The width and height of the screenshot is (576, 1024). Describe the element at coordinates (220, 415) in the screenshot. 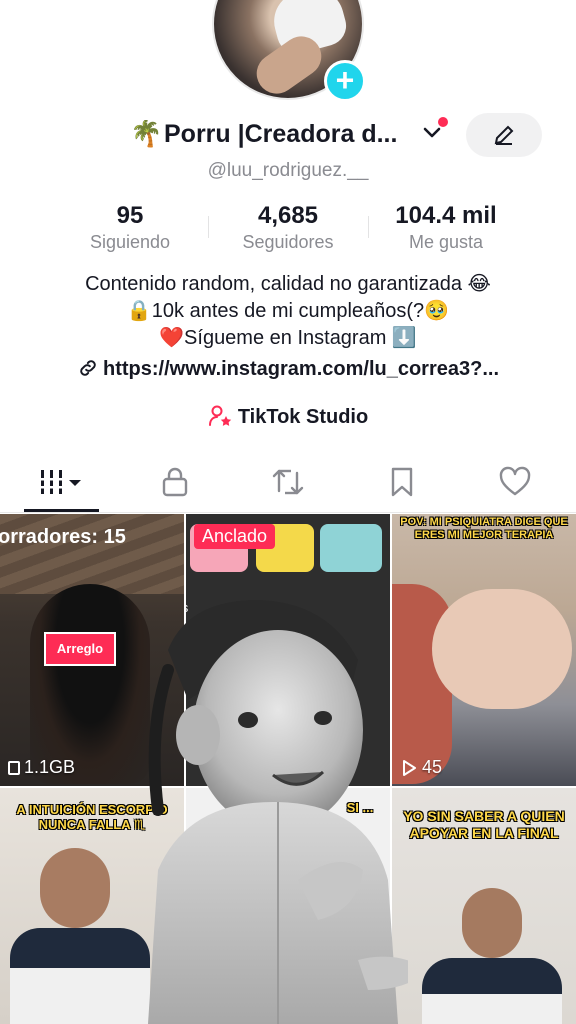

I see `studio-person-icon` at that location.